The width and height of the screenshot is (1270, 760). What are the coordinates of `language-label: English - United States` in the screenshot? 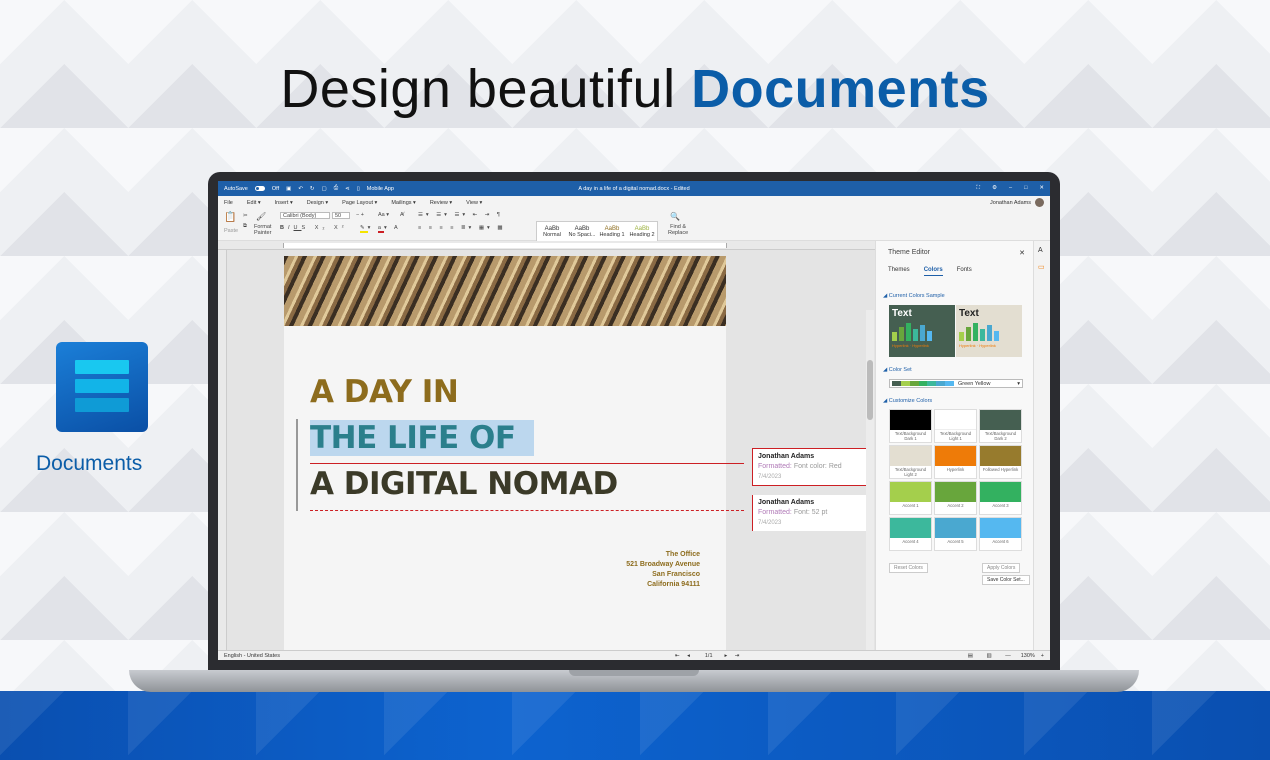 It's located at (252, 656).